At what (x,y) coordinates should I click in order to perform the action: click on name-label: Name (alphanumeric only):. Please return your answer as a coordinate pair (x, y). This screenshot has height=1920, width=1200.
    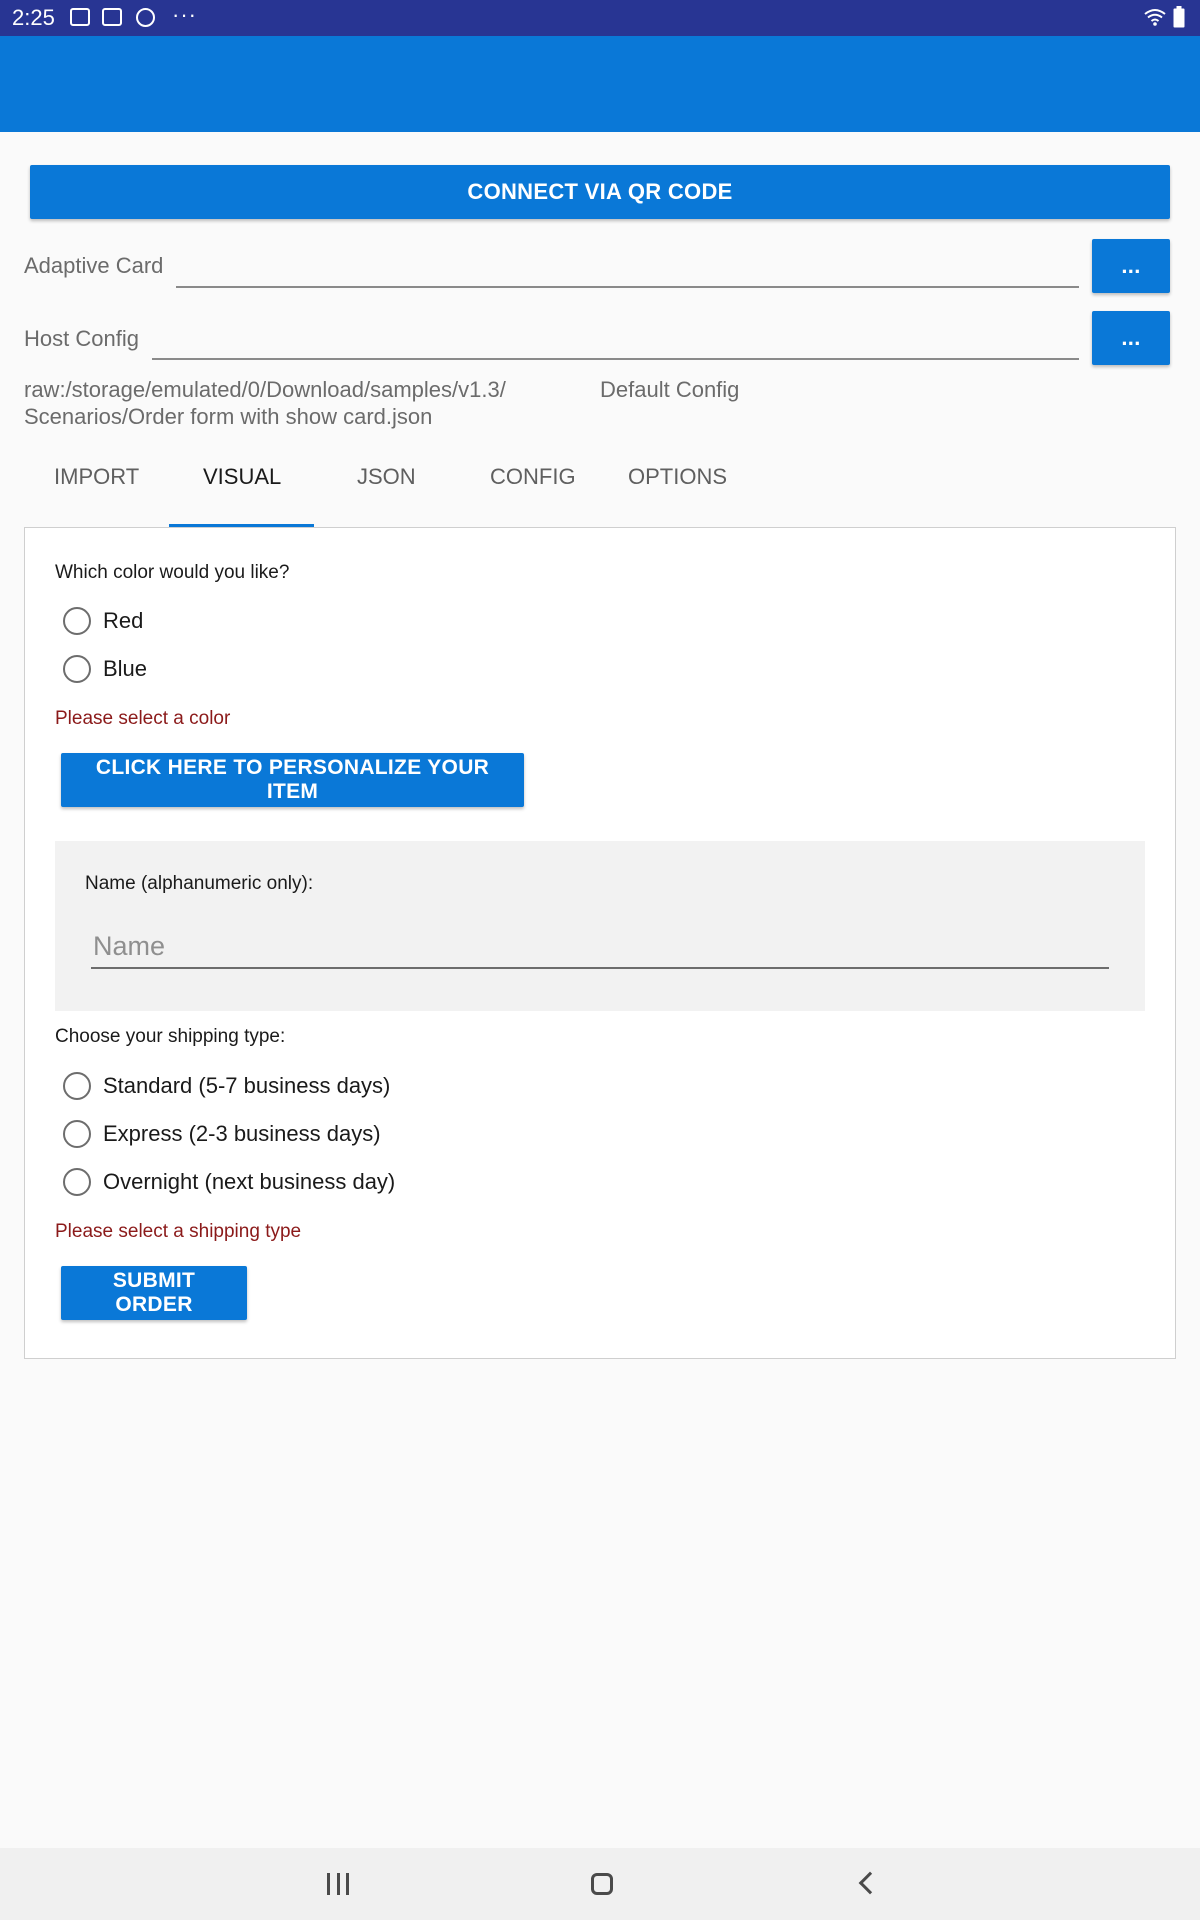
    Looking at the image, I should click on (199, 883).